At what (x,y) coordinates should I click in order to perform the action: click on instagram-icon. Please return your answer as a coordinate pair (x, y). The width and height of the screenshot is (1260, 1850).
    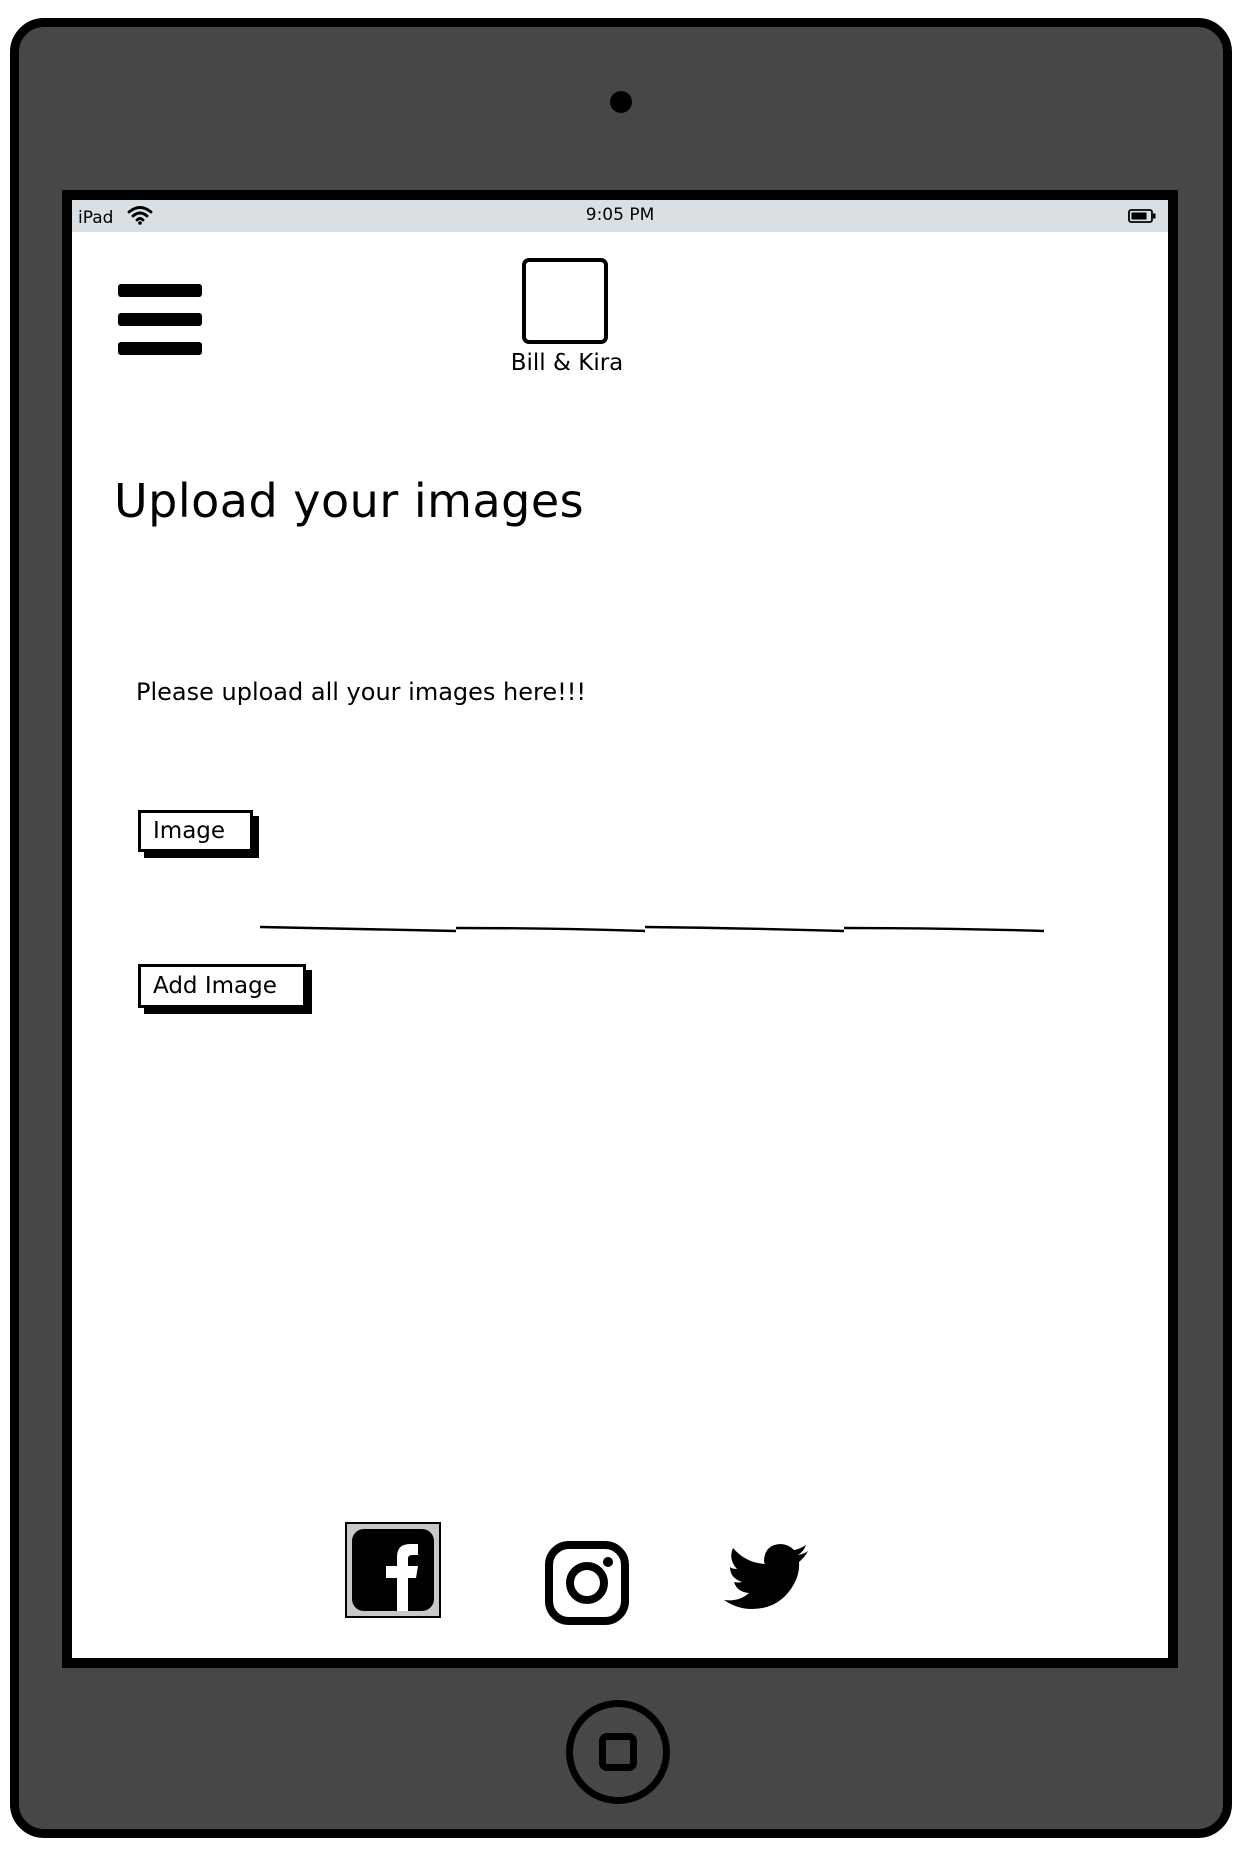
    Looking at the image, I should click on (587, 1583).